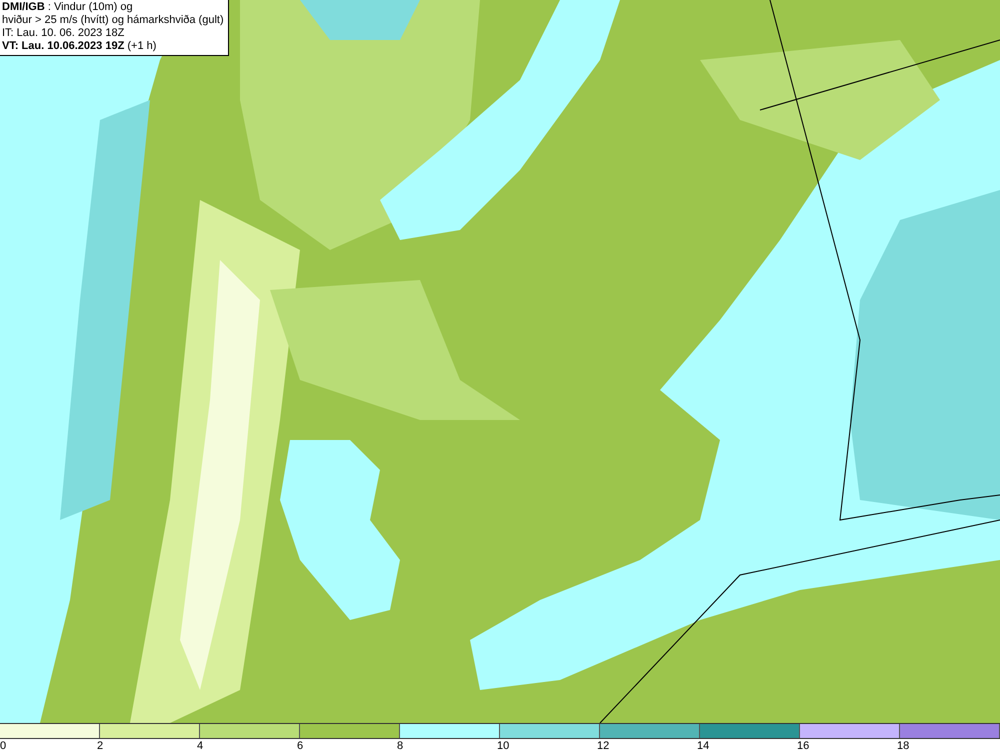 Image resolution: width=1000 pixels, height=753 pixels. I want to click on caption-line: VT: Lau. 10.06.2023 19Z (+1 h), so click(80, 46).